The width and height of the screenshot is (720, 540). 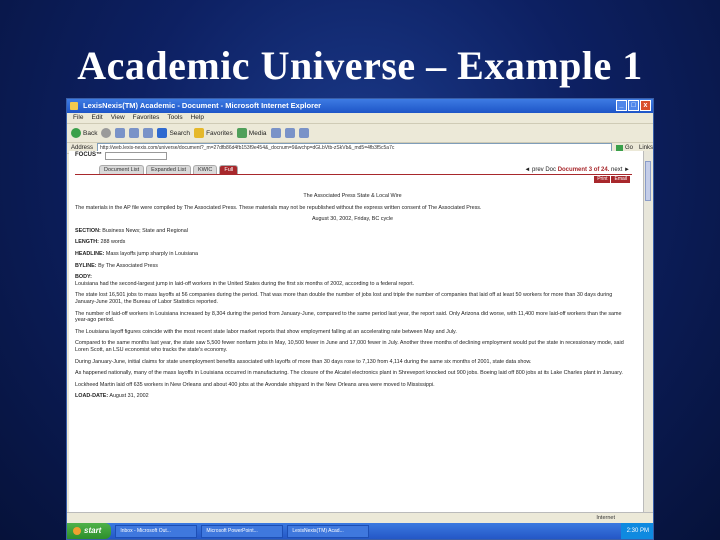 I want to click on document-source: The Associated Press State & Local Wire, so click(x=352, y=196).